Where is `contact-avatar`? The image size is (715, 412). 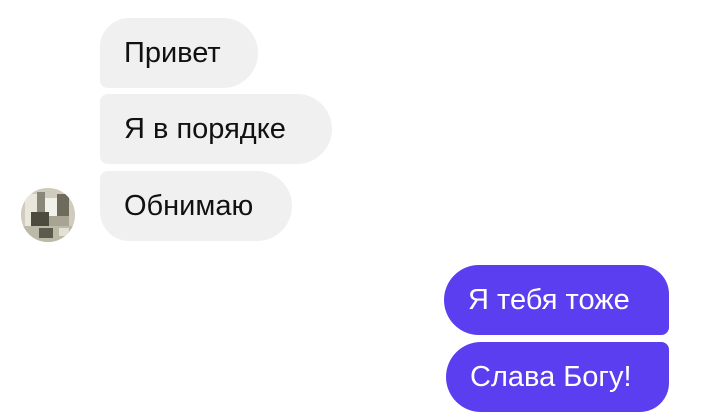 contact-avatar is located at coordinates (48, 215).